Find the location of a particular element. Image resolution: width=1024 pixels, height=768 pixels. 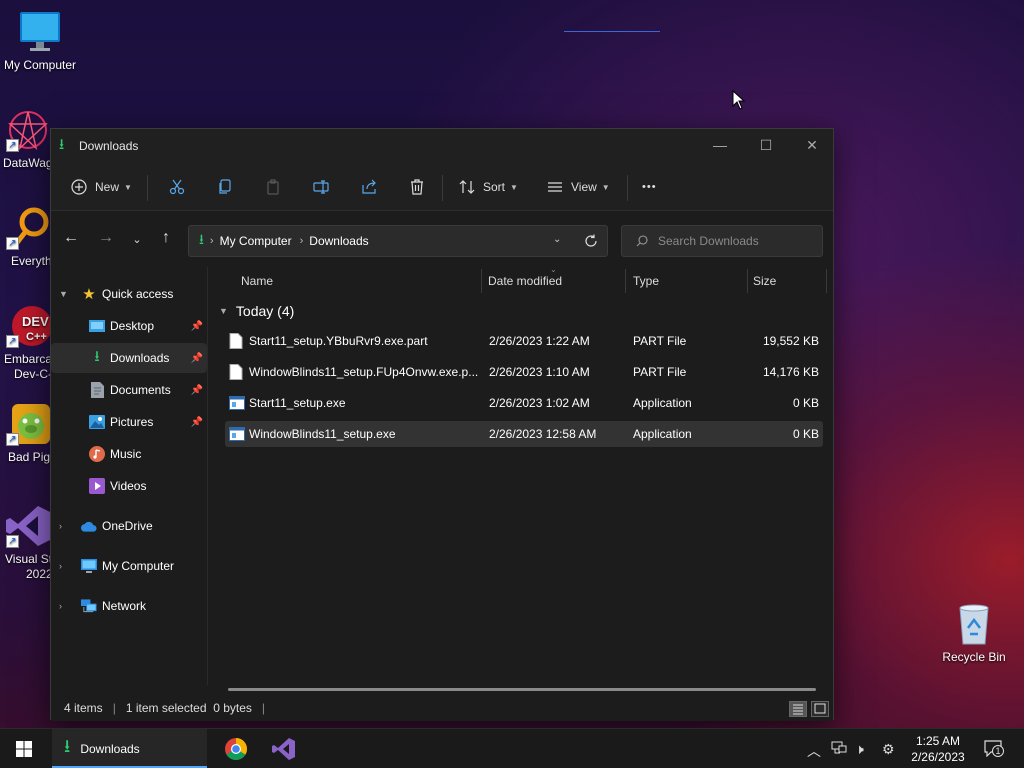

volume-icon: 🕨 is located at coordinates (859, 749).